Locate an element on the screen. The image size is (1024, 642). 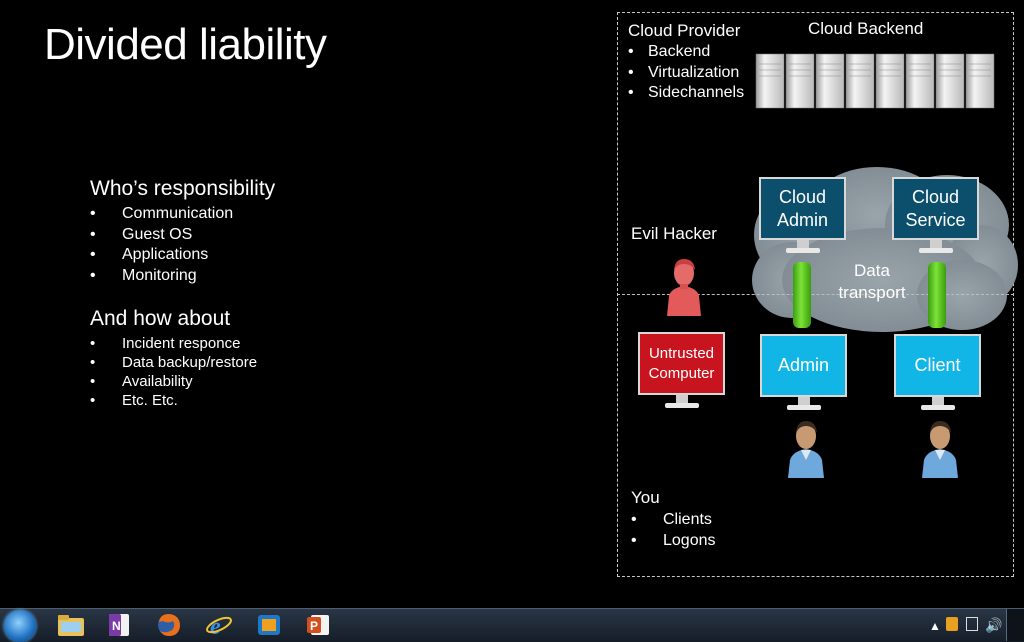
you-heading: You is located at coordinates (645, 497).